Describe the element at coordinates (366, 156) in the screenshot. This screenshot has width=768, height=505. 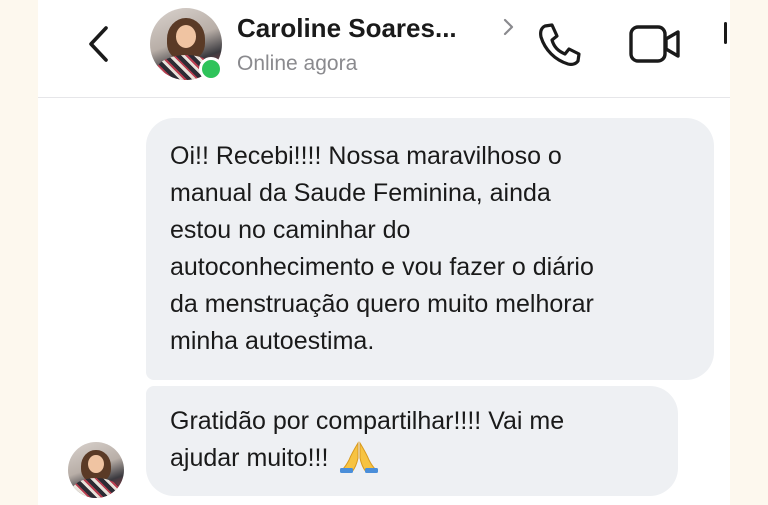
I see `message-text-line: Oi!! Recebi!!!! Nossa maravilhoso o` at that location.